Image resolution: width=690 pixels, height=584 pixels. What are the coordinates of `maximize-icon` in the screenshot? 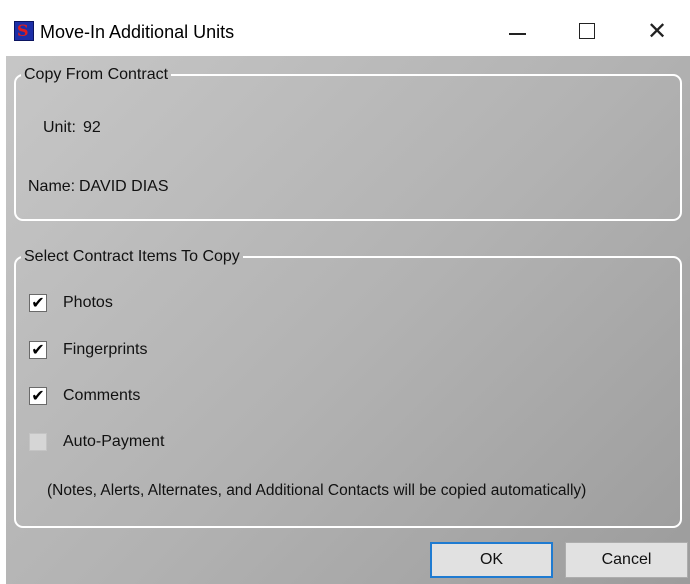 It's located at (587, 31).